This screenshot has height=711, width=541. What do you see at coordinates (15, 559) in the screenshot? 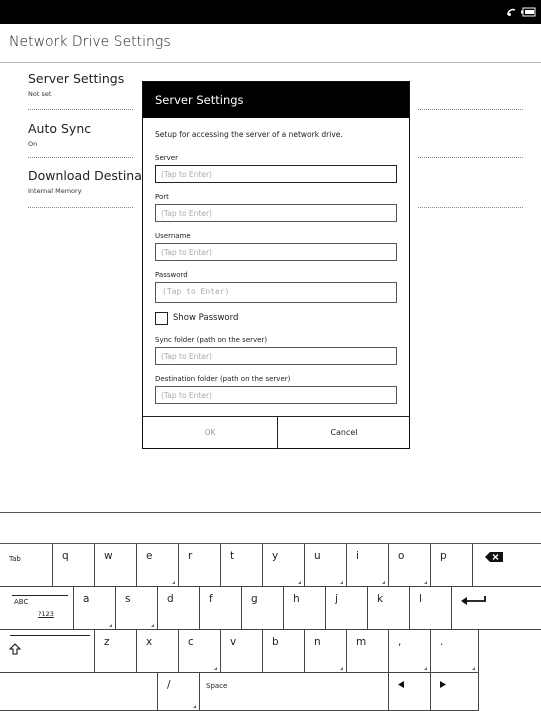
I see `key-label: Tab` at bounding box center [15, 559].